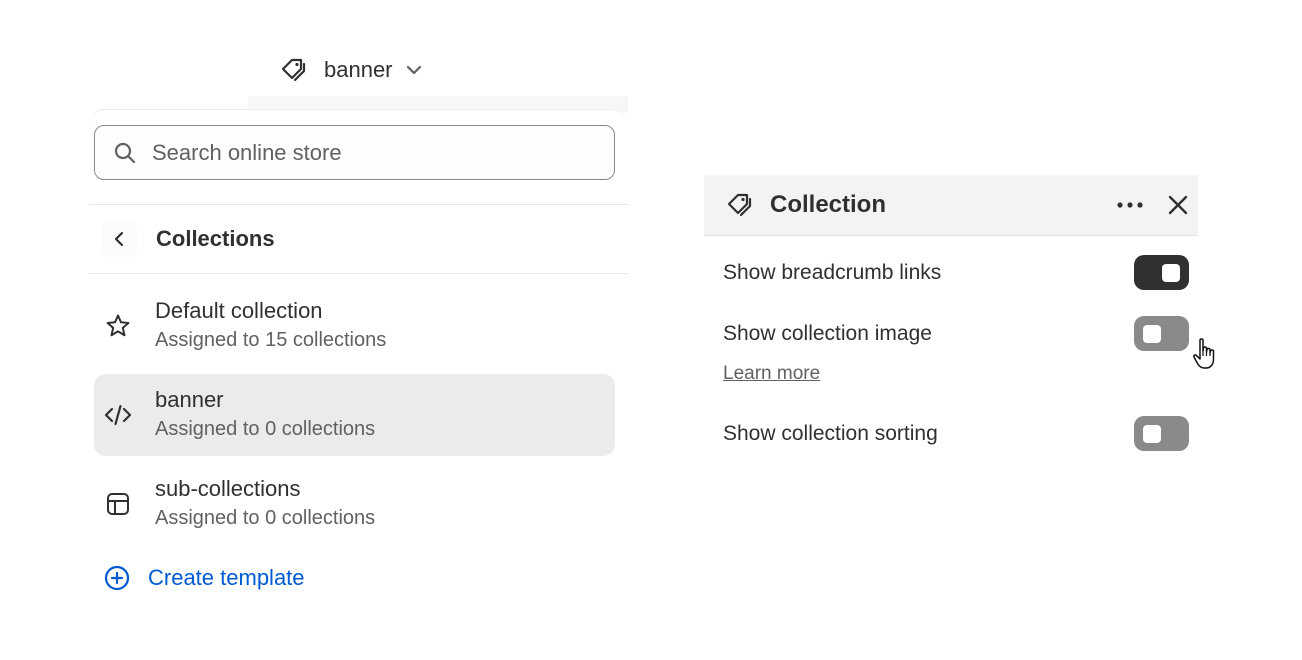 Image resolution: width=1302 pixels, height=660 pixels. I want to click on star-icon, so click(118, 326).